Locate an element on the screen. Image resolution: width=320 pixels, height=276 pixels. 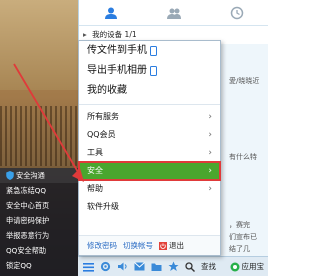
menu-item-qq-vip: QQ会员 › is located at coordinates (149, 135).